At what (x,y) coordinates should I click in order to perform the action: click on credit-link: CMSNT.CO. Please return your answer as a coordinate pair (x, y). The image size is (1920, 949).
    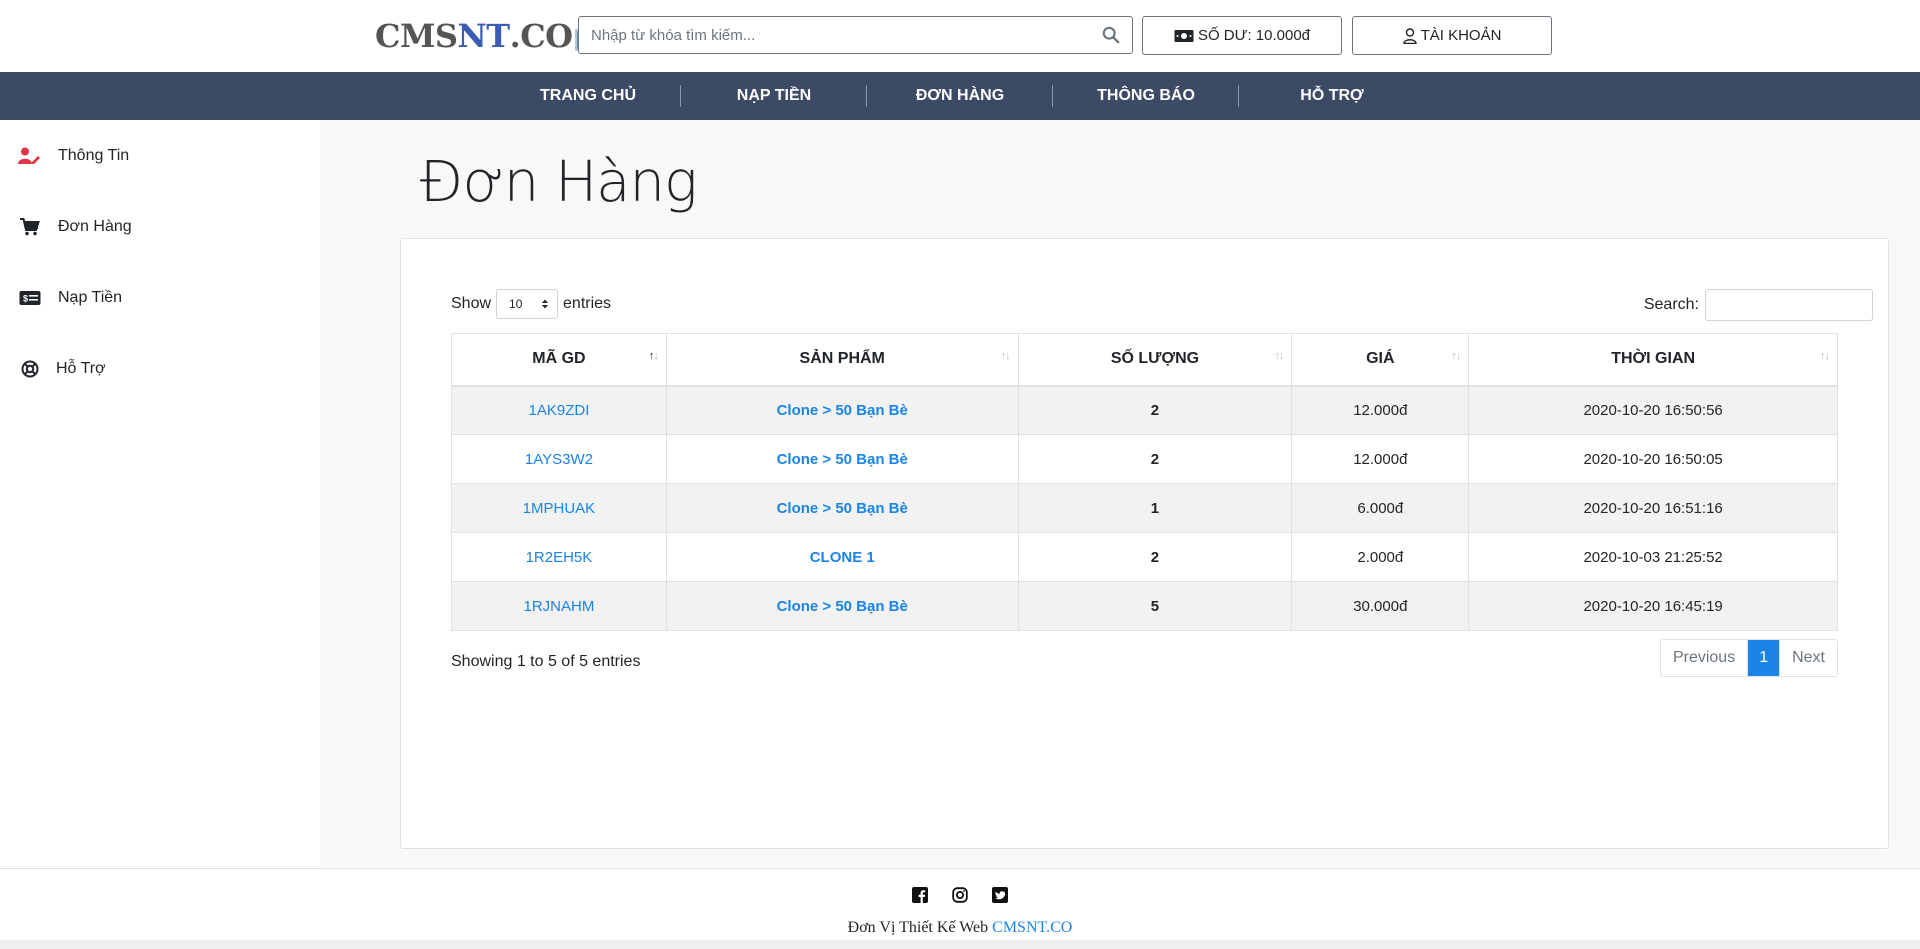
    Looking at the image, I should click on (1032, 927).